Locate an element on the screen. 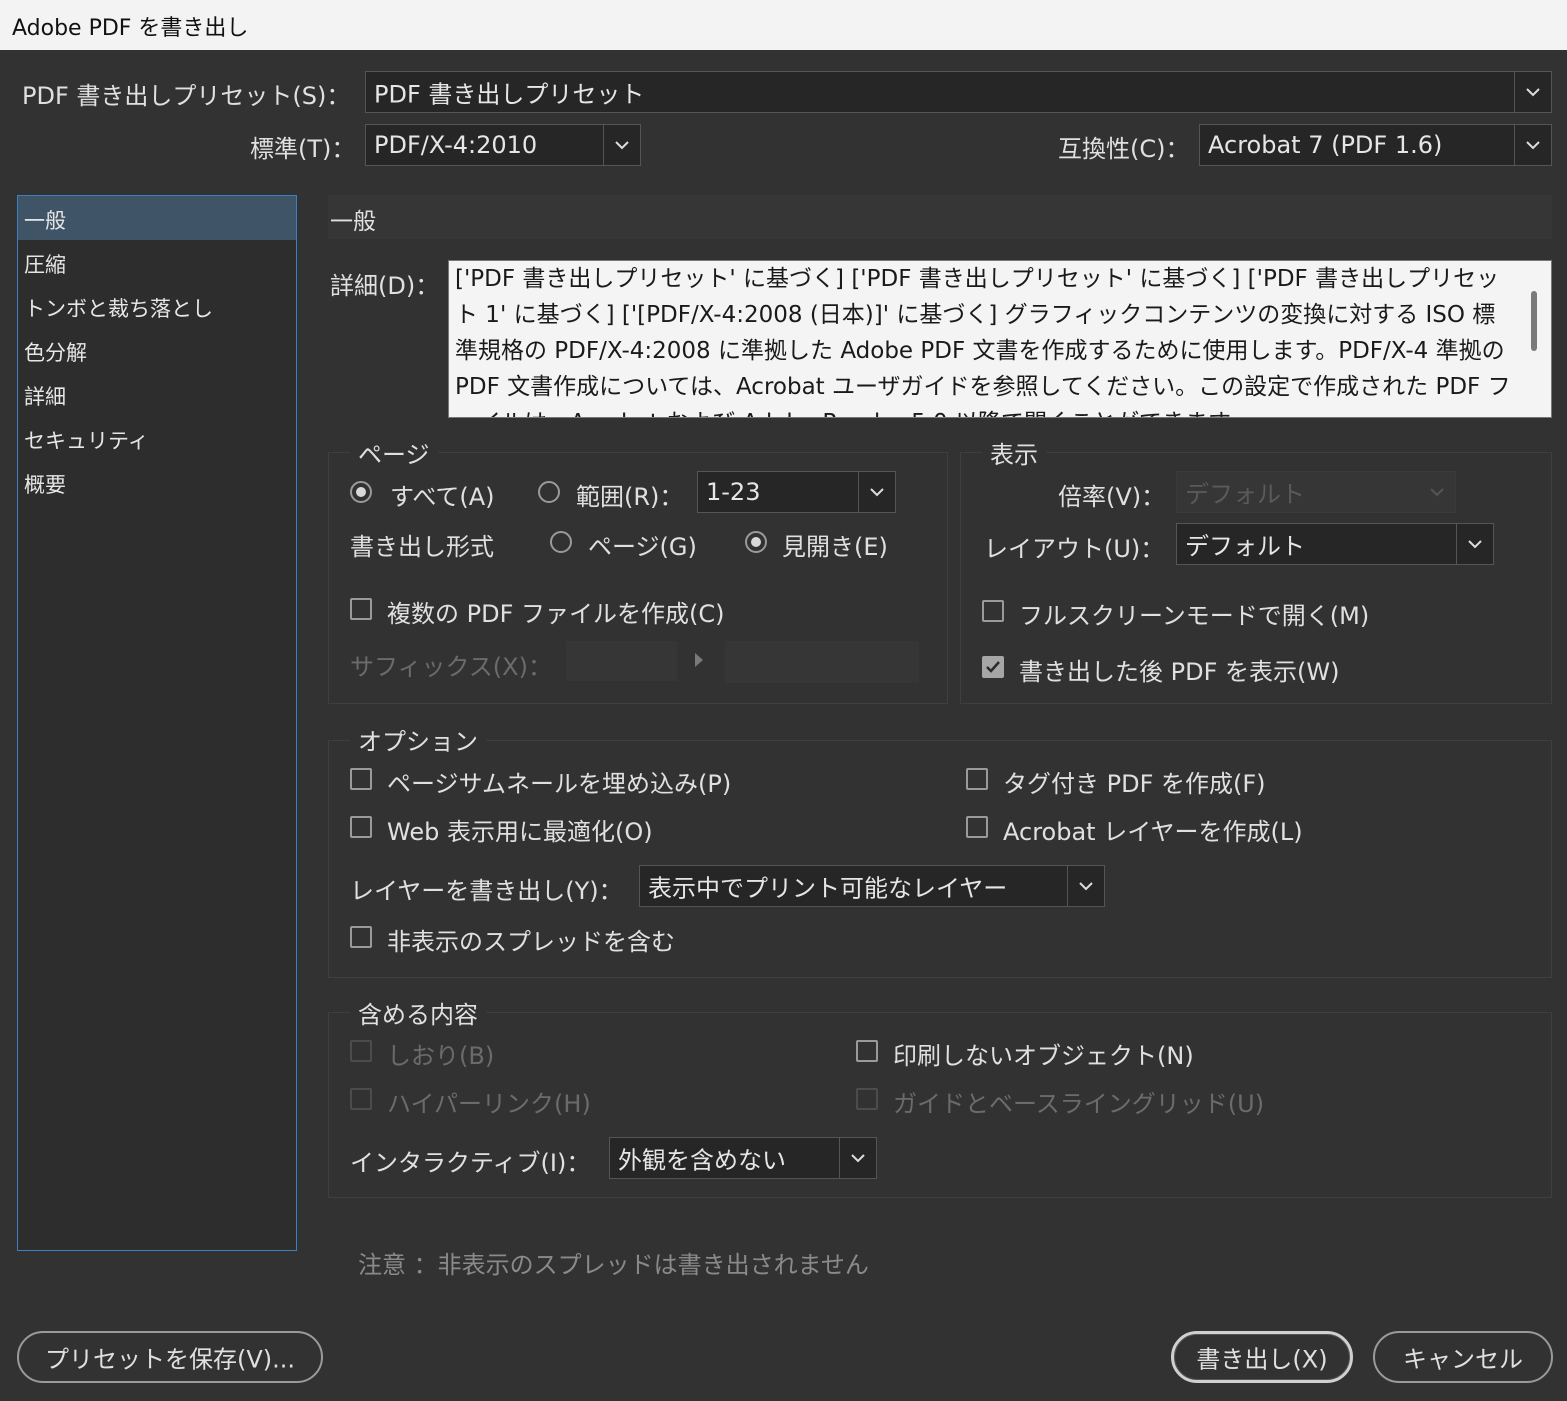  spreads-format-radio is located at coordinates (756, 542).